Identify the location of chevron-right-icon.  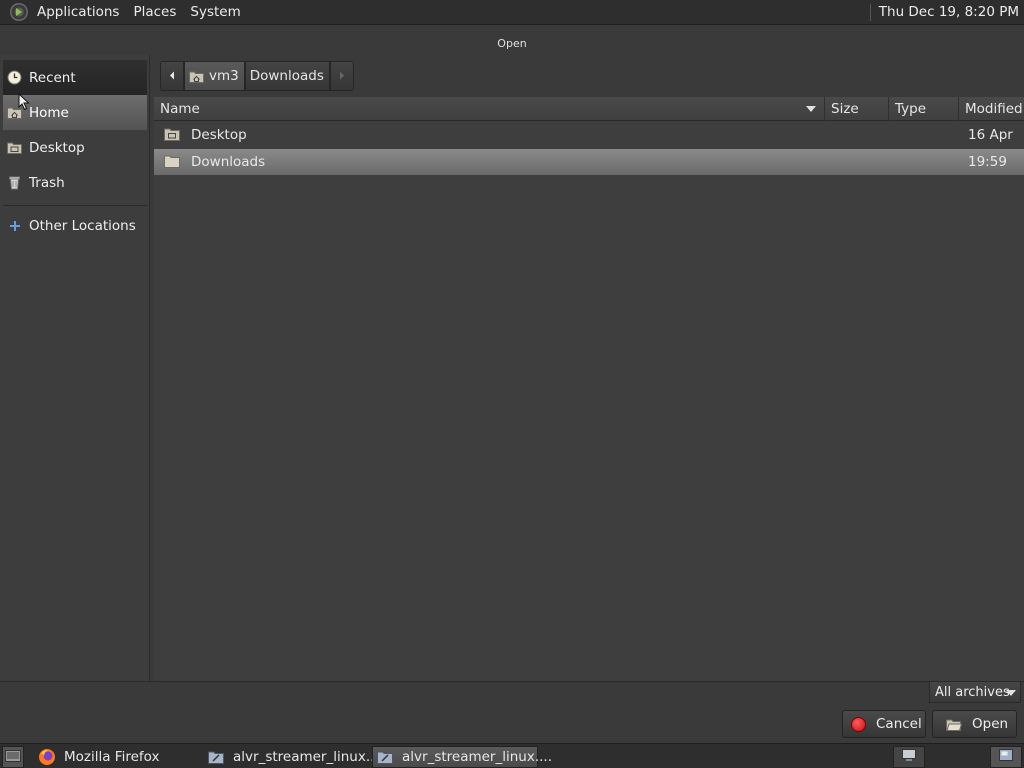
(342, 76).